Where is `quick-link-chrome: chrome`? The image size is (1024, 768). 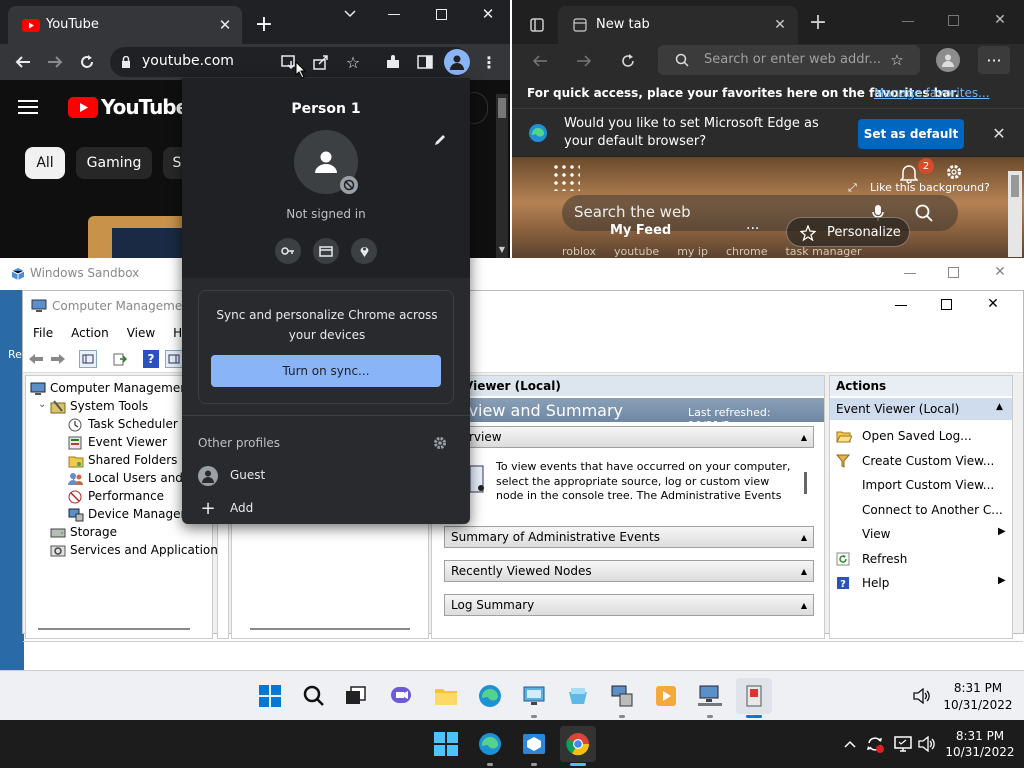 quick-link-chrome: chrome is located at coordinates (747, 251).